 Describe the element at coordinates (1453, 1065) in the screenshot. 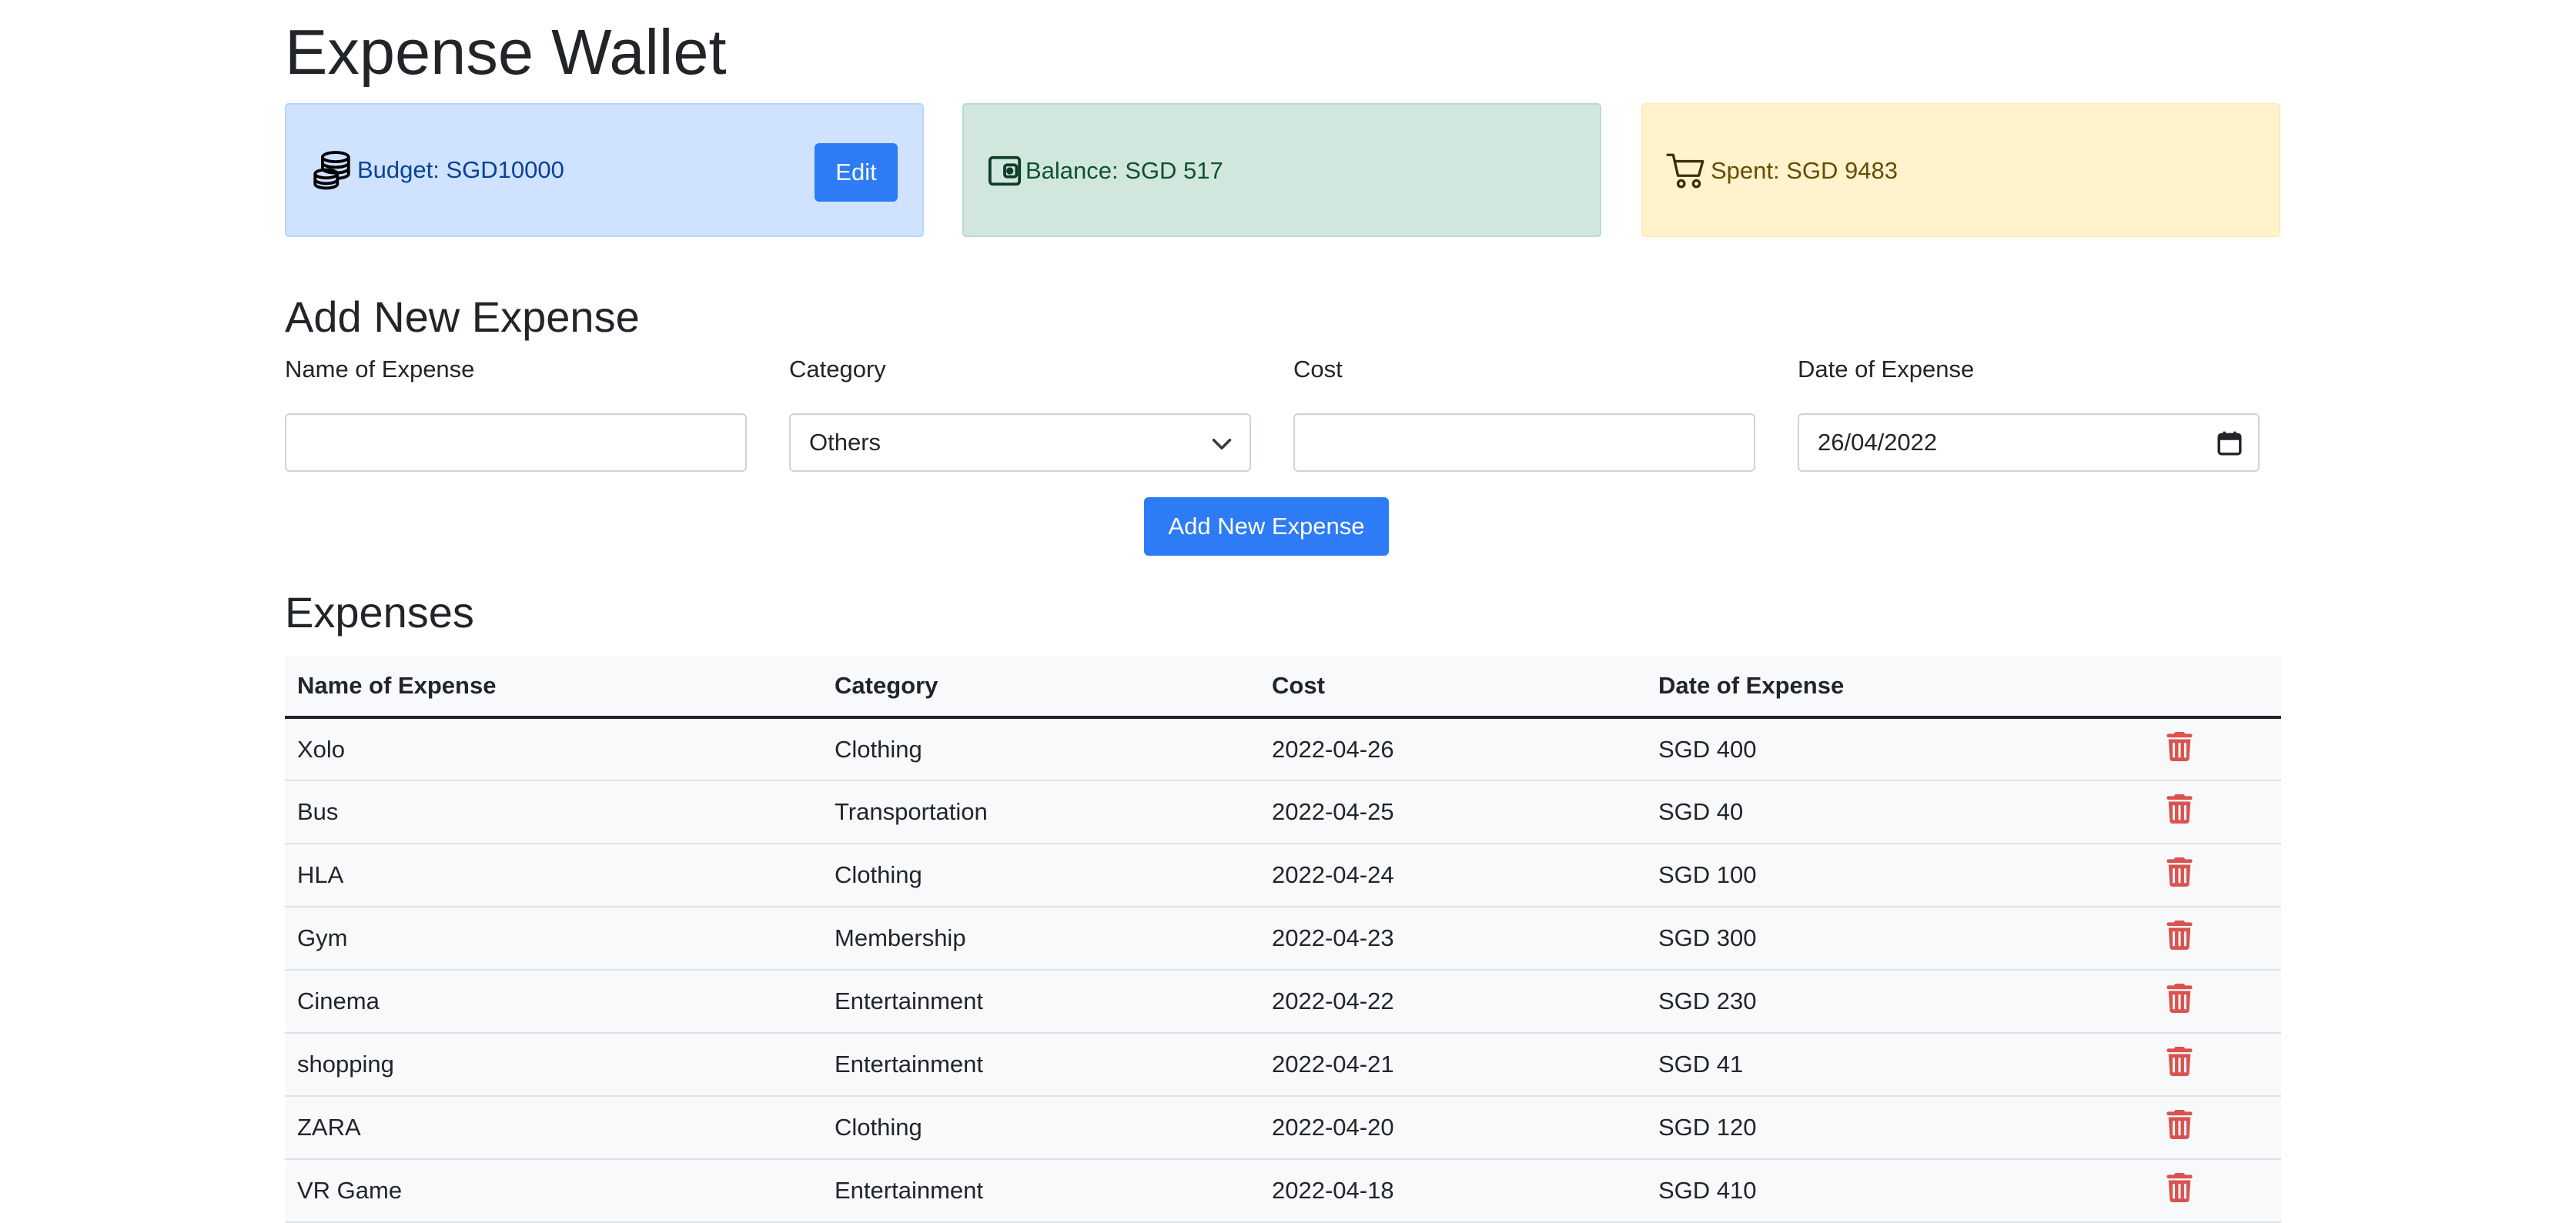

I see `cell-cost: 2022-04-21` at that location.